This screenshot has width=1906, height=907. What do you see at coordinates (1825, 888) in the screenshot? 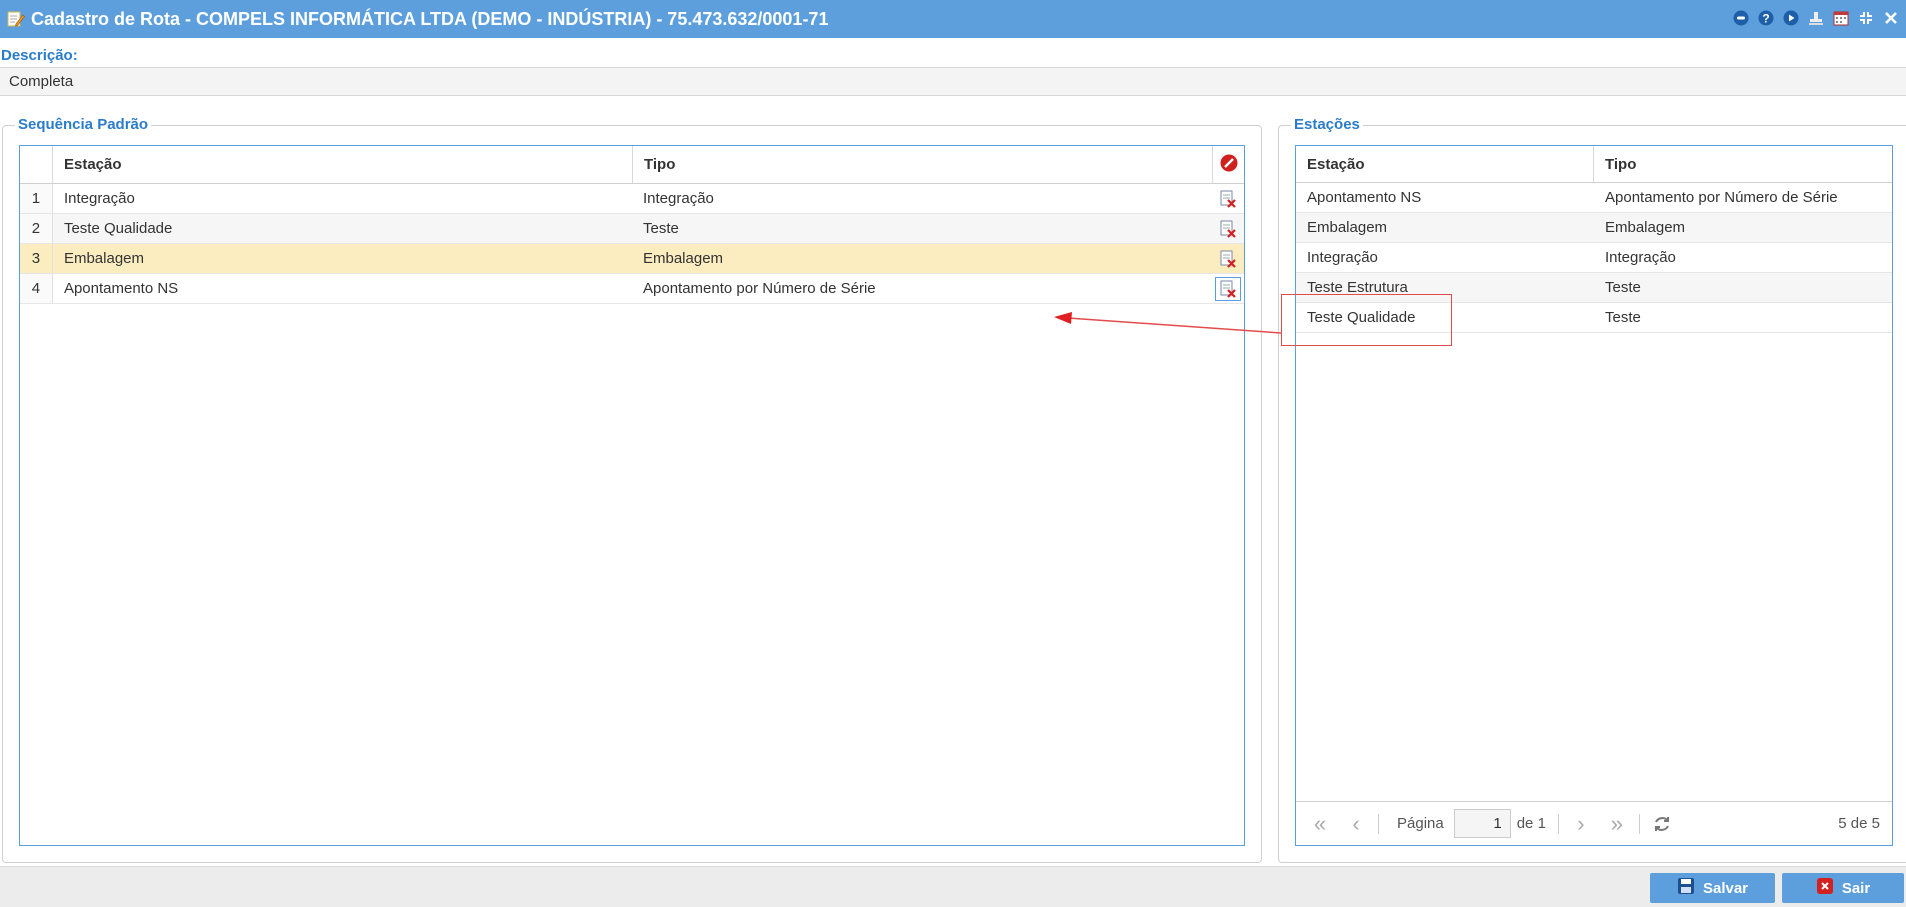
I see `exit-icon` at bounding box center [1825, 888].